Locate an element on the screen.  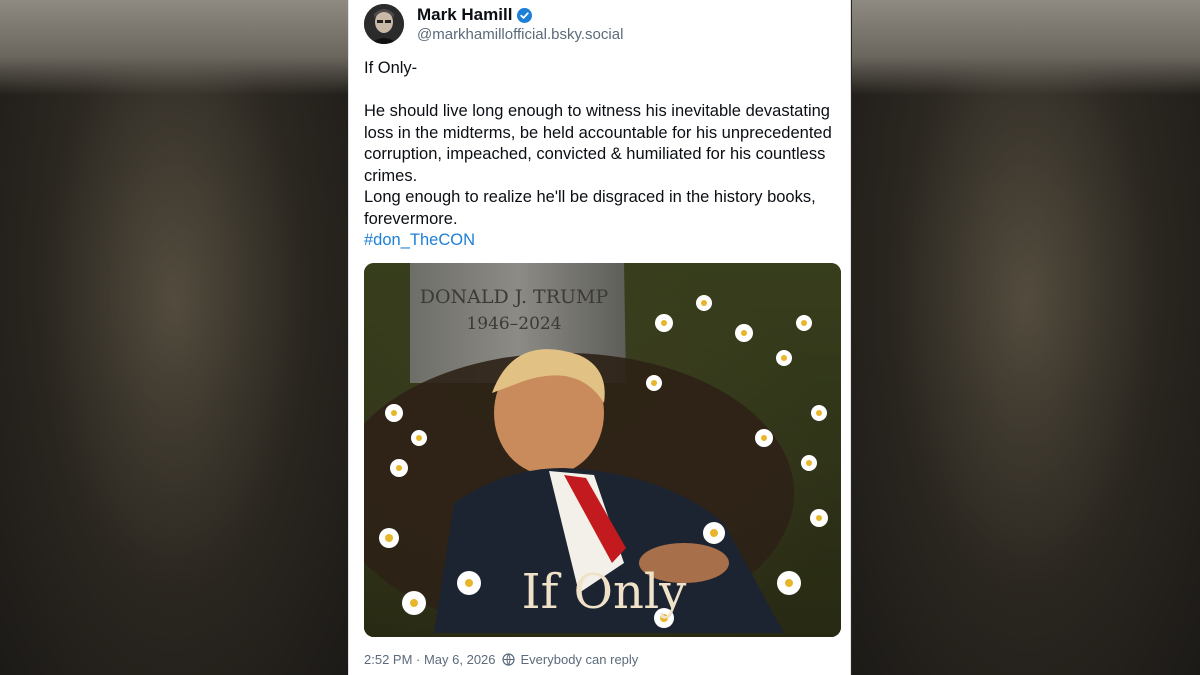
background-blur-top-left is located at coordinates (174, 47).